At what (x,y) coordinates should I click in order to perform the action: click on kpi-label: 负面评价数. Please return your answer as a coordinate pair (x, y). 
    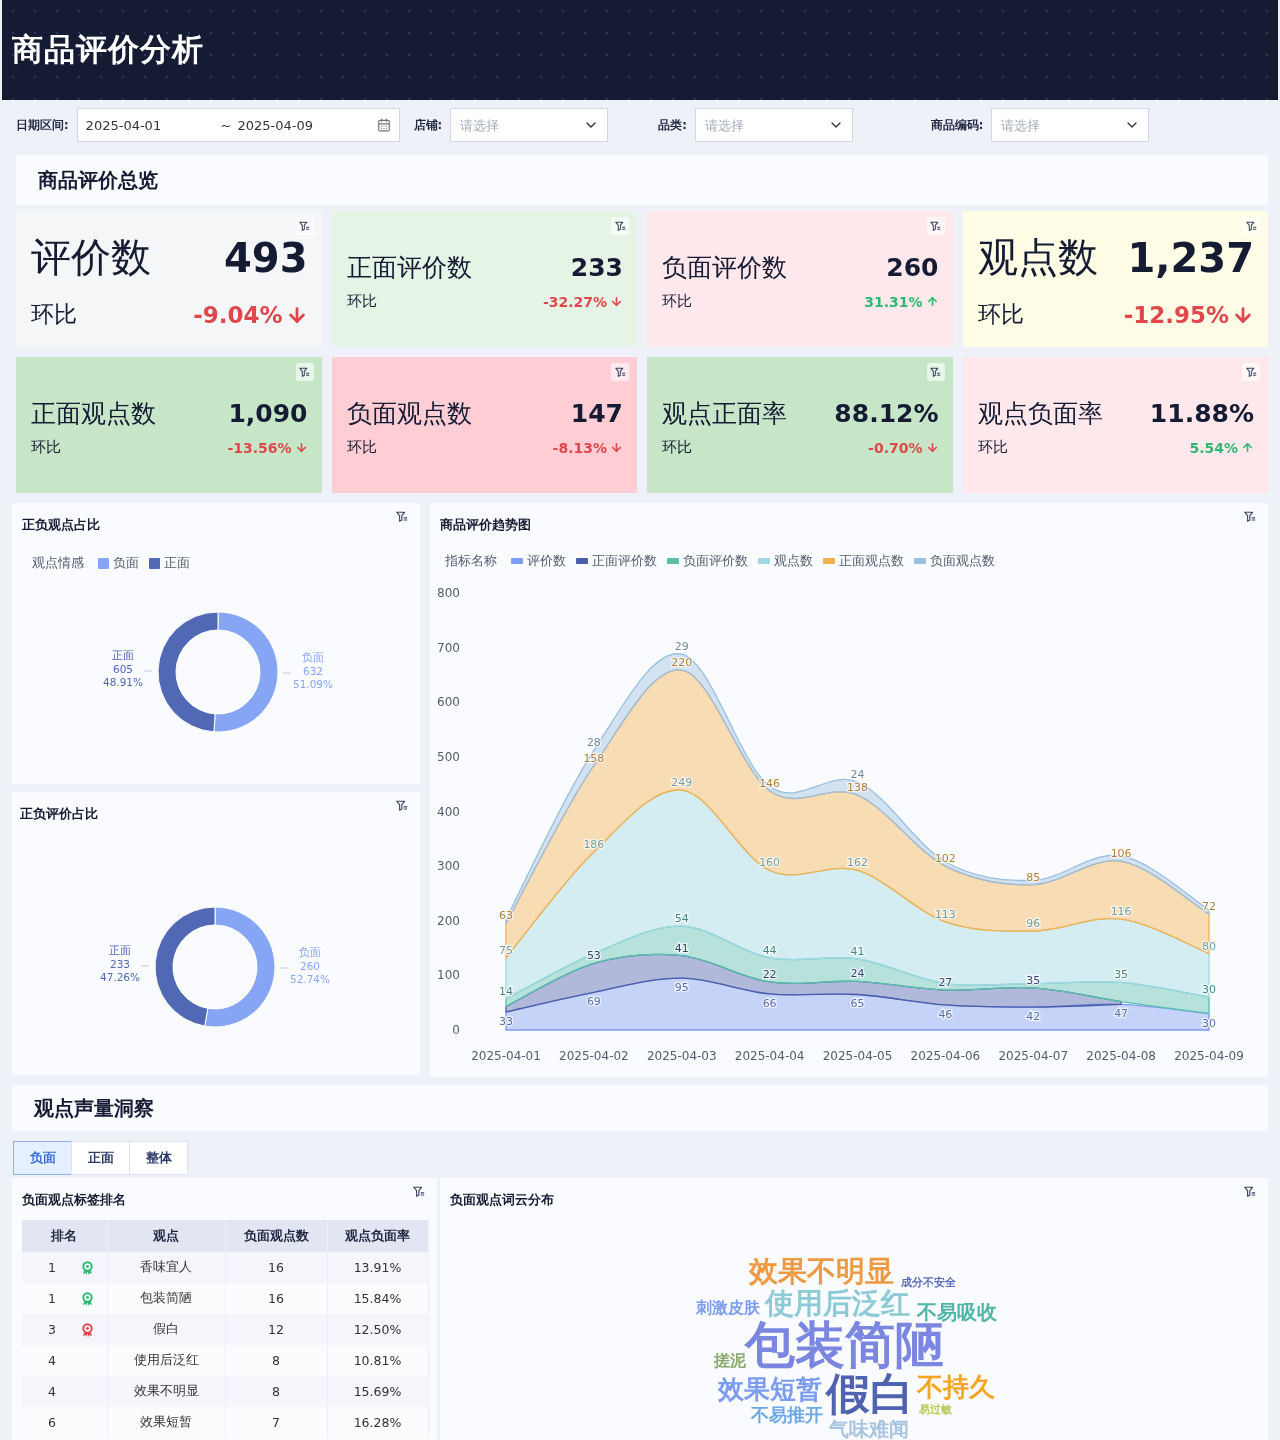
    Looking at the image, I should click on (724, 268).